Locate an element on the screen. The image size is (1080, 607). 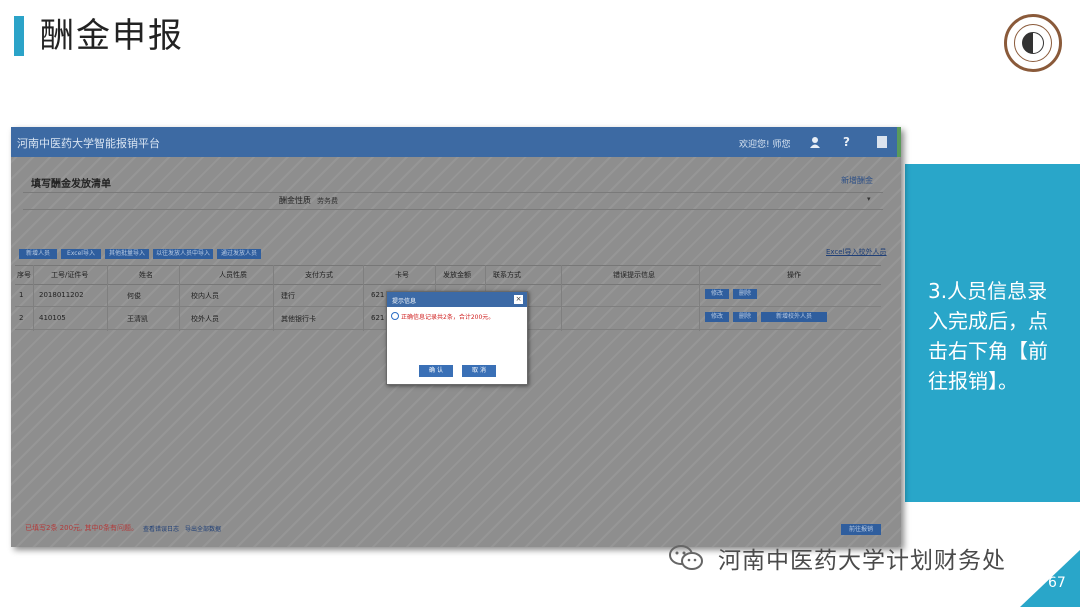
app-title: 河南中医药大学智能报销平台 is located at coordinates (88, 143).